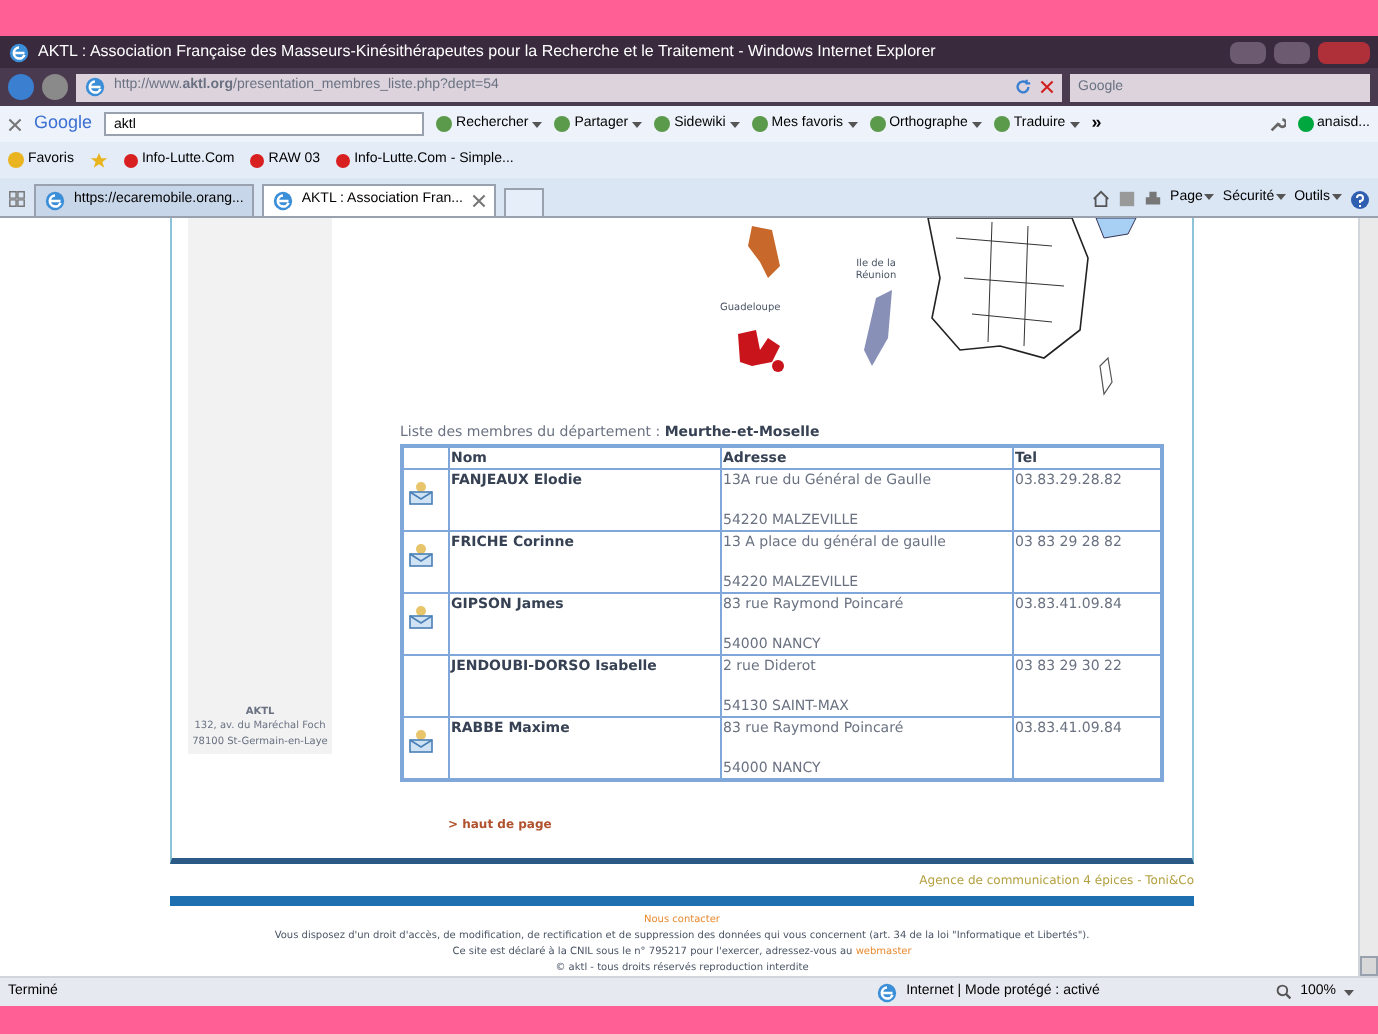 This screenshot has width=1378, height=1034. I want to click on quick-tabs-icon, so click(17, 199).